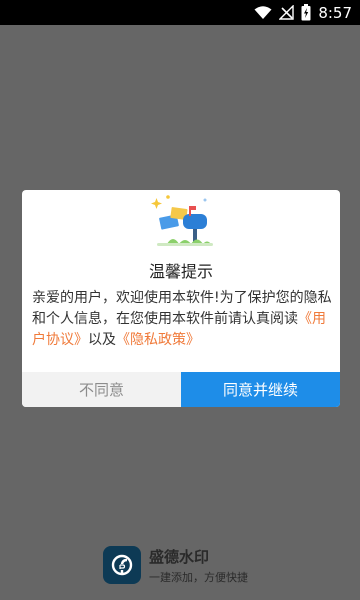 This screenshot has width=360, height=600. What do you see at coordinates (335, 12) in the screenshot?
I see `status-time: 8:57` at bounding box center [335, 12].